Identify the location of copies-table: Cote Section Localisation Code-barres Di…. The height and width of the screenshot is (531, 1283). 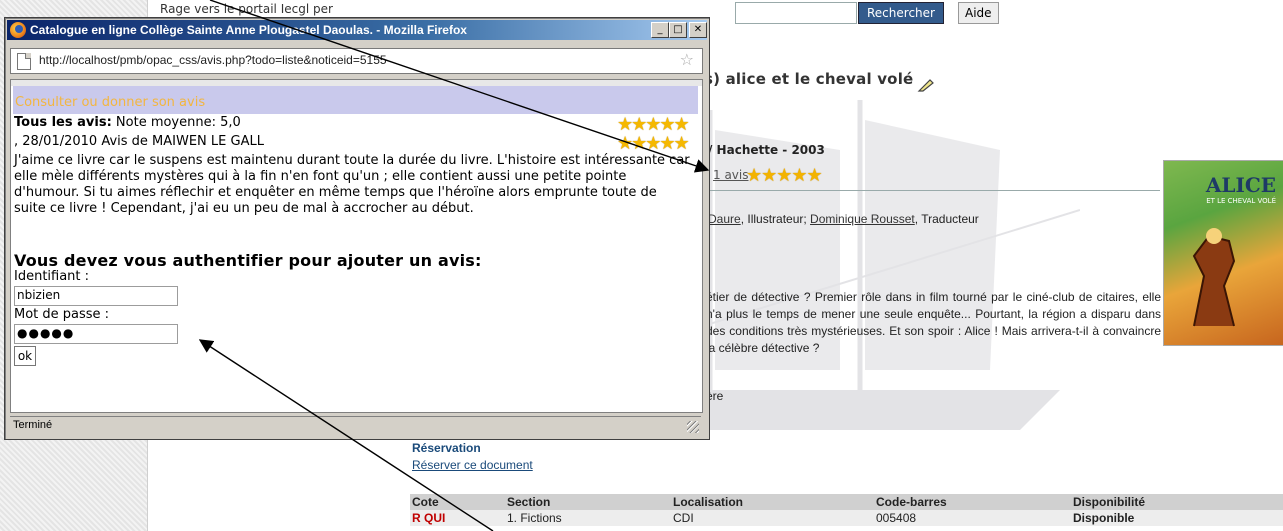
(846, 510).